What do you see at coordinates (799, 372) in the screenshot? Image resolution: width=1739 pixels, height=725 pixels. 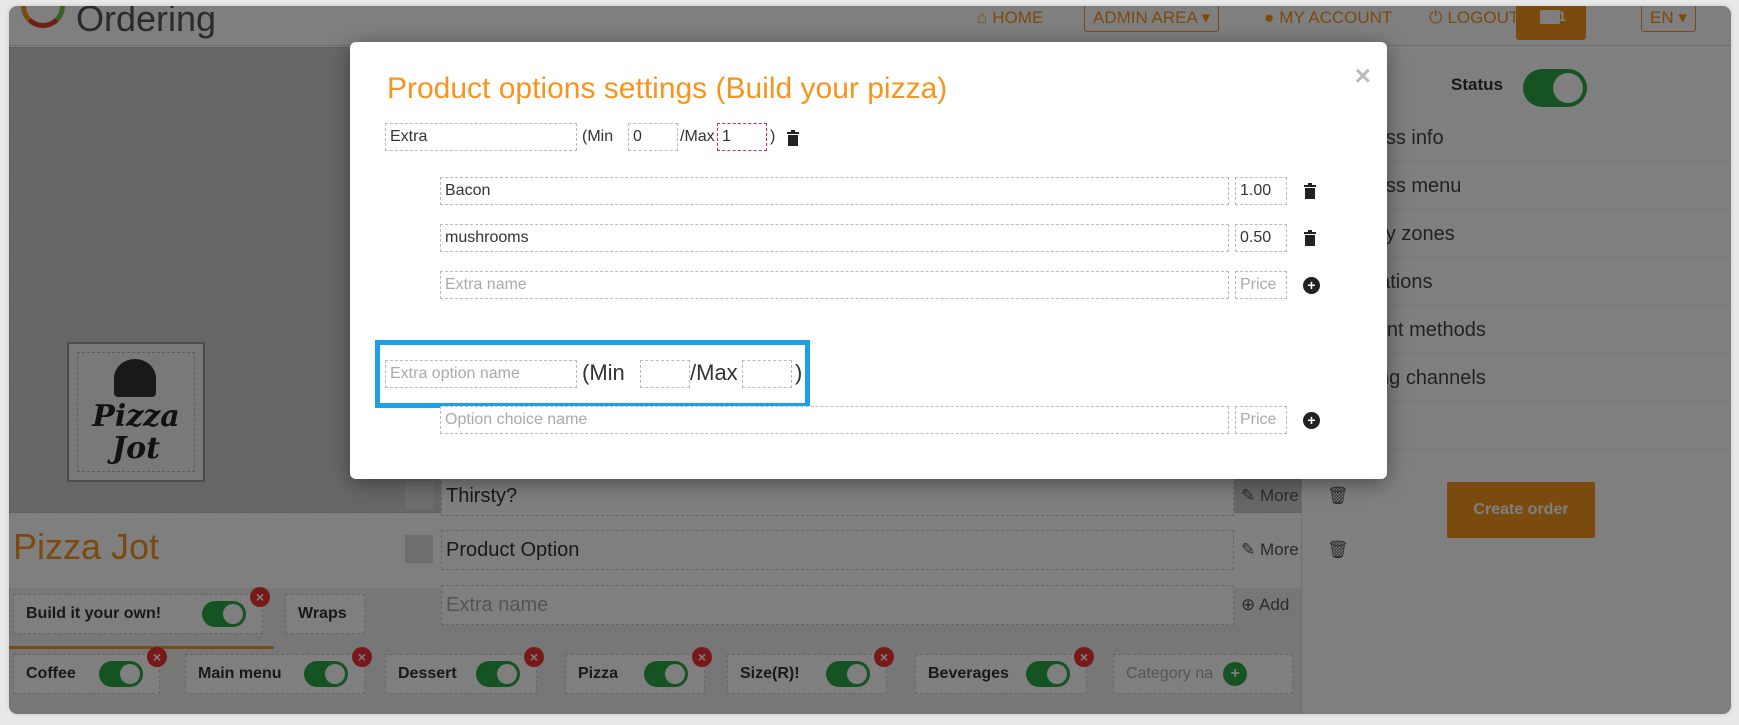 I see `new-option-close-paren: )` at bounding box center [799, 372].